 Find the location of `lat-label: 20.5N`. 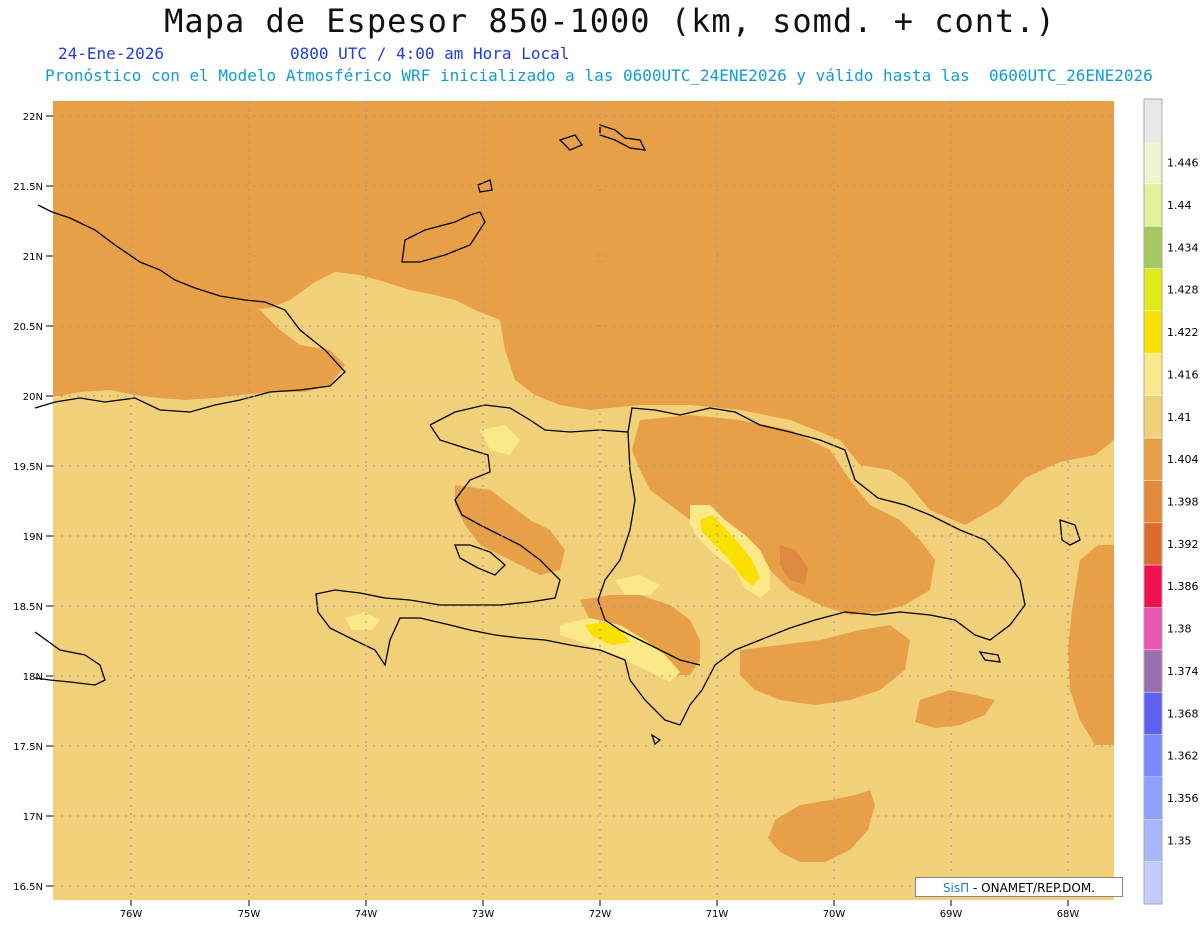

lat-label: 20.5N is located at coordinates (28, 327).